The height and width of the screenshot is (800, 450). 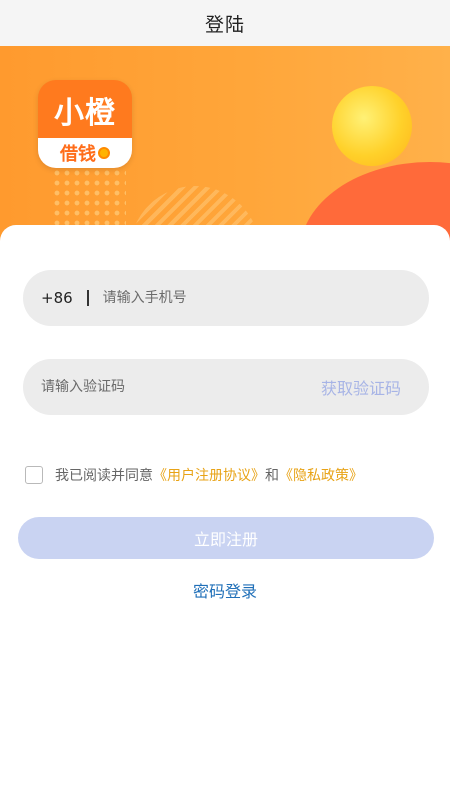 I want to click on logo-bottom-strip: 借钱, so click(x=85, y=153).